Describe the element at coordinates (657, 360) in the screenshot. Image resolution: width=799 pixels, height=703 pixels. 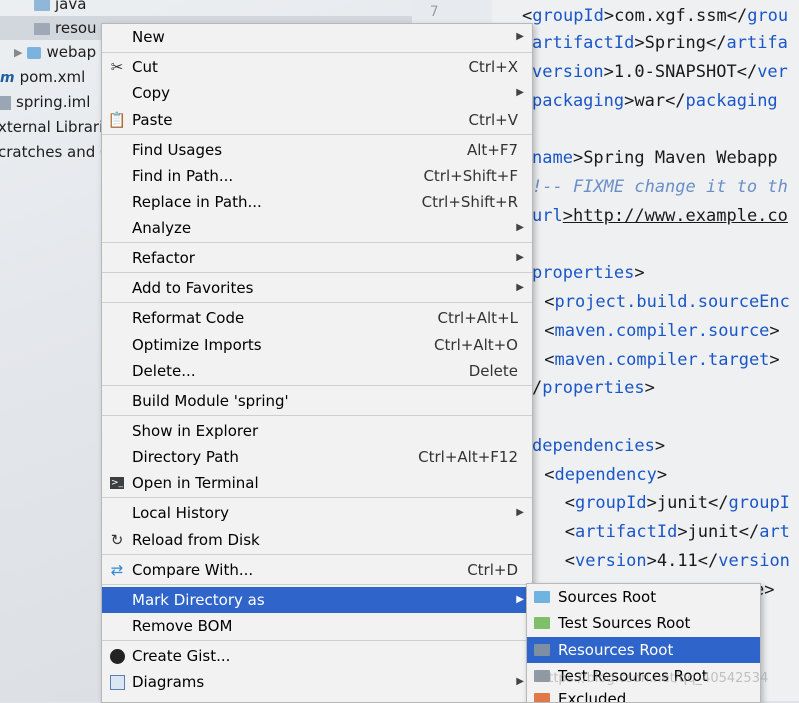
I see `code-line: <maven.compiler.target>` at that location.